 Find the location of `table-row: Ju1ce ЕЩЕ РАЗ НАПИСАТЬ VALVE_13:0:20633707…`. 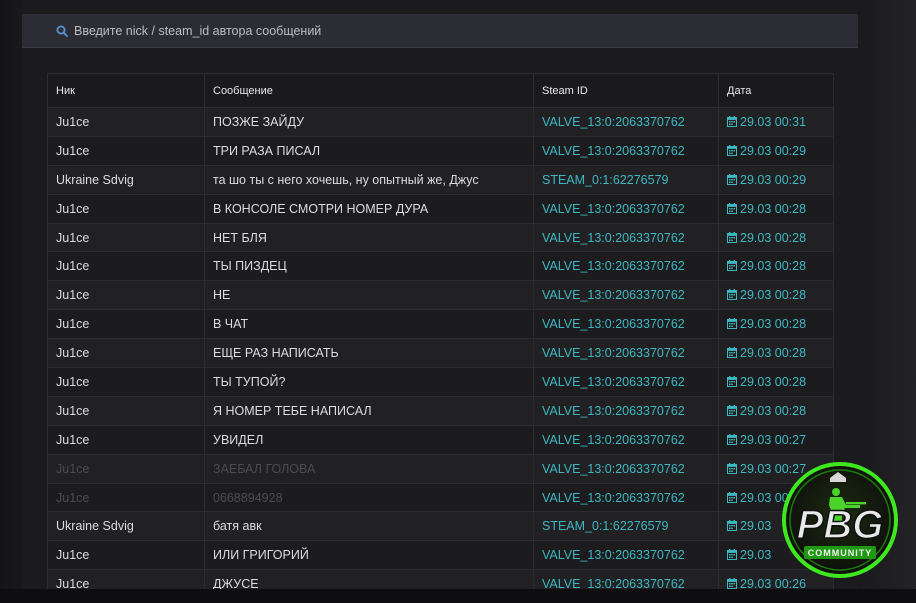

table-row: Ju1ce ЕЩЕ РАЗ НАПИСАТЬ VALVE_13:0:20633707… is located at coordinates (440, 353).